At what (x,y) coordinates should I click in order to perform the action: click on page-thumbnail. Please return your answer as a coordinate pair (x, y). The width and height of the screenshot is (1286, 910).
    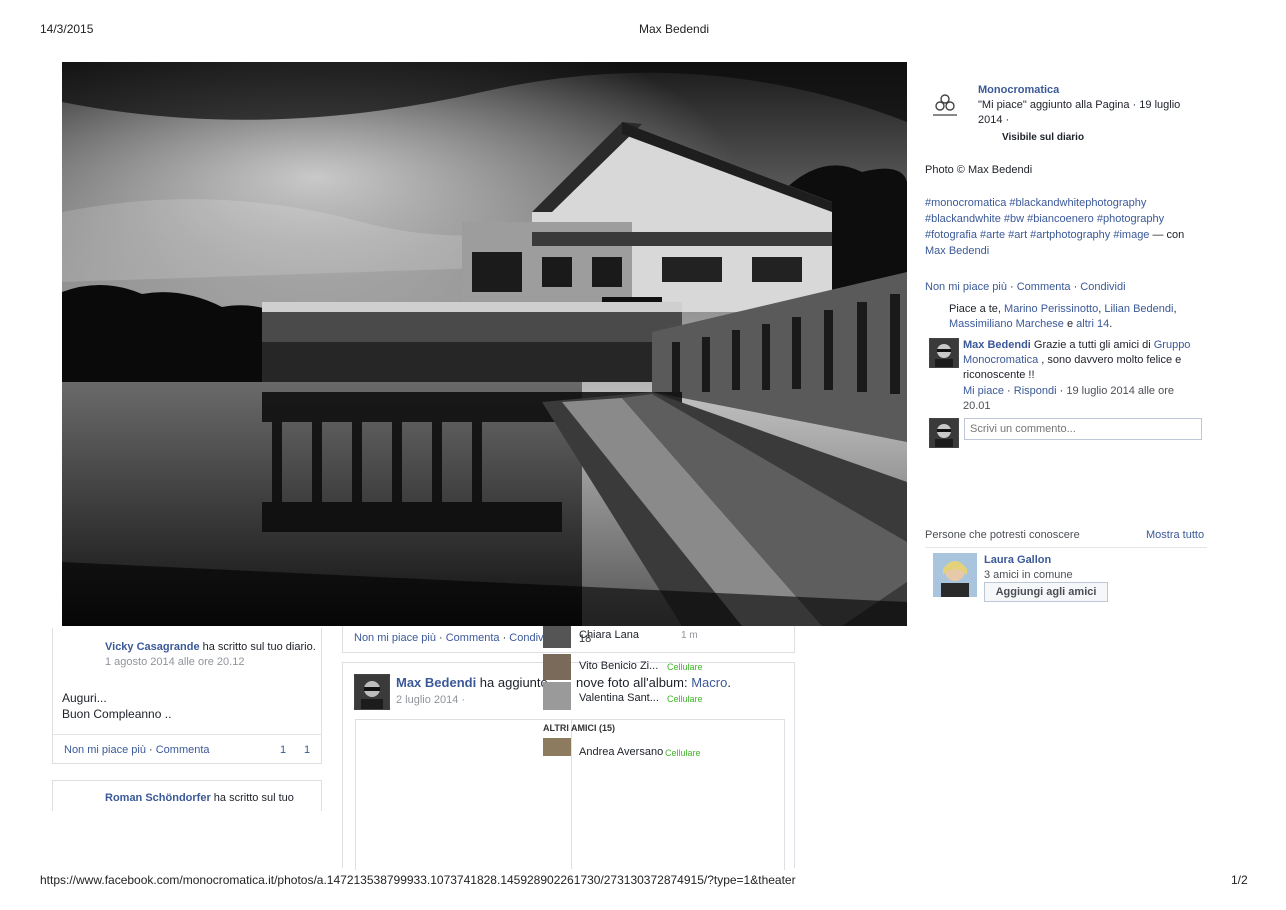
    Looking at the image, I should click on (945, 106).